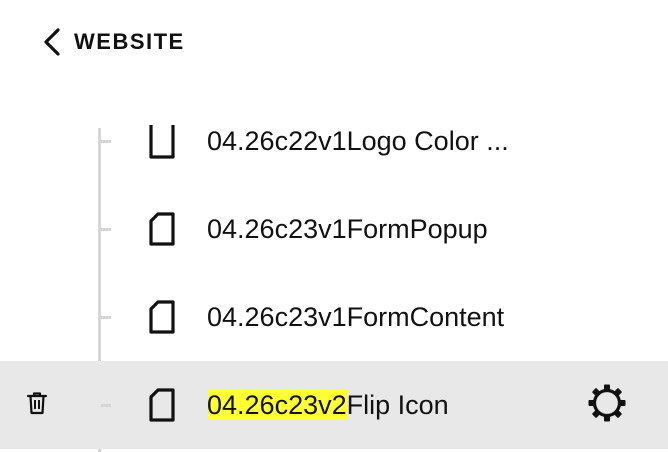 The image size is (668, 452). I want to click on back-button: WEBSITE, so click(112, 42).